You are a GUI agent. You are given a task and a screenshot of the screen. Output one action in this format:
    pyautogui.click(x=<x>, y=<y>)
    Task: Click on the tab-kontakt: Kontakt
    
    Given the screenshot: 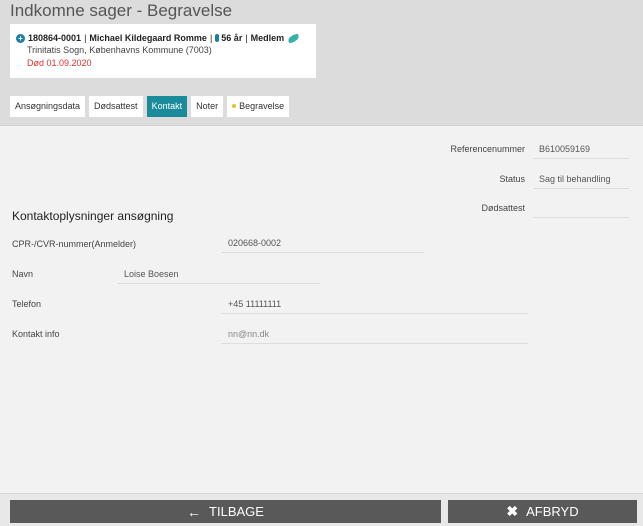 What is the action you would take?
    pyautogui.click(x=167, y=106)
    